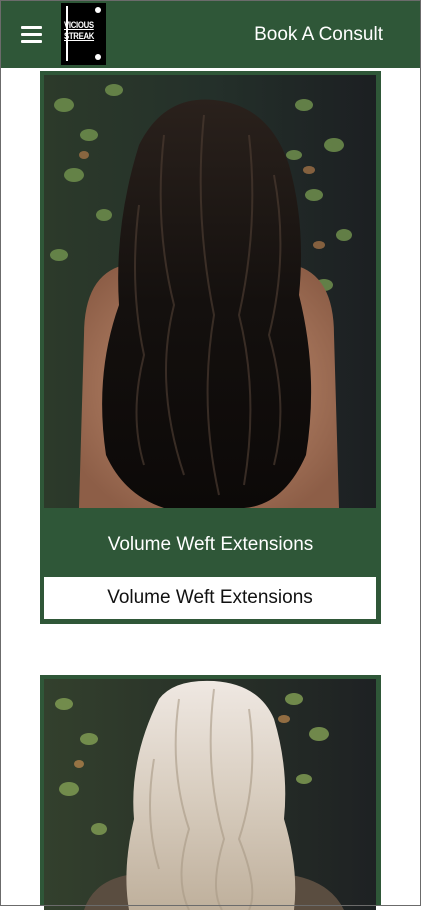  I want to click on site-header: VICIOUS STREAK Book A Consult, so click(210, 34).